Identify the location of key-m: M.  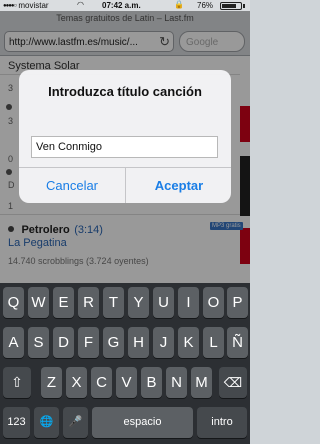
(201, 382).